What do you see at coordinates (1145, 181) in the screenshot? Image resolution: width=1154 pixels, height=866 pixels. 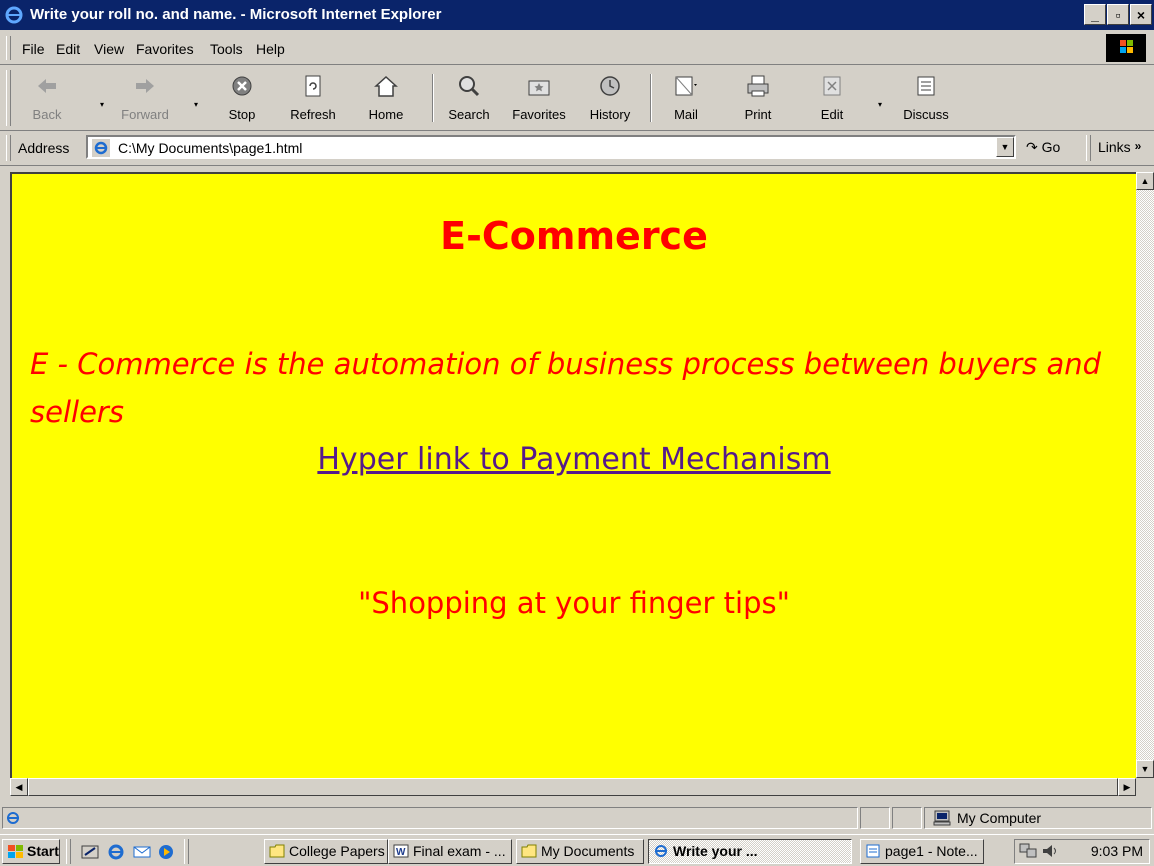 I see `scroll-up-button: ▲` at bounding box center [1145, 181].